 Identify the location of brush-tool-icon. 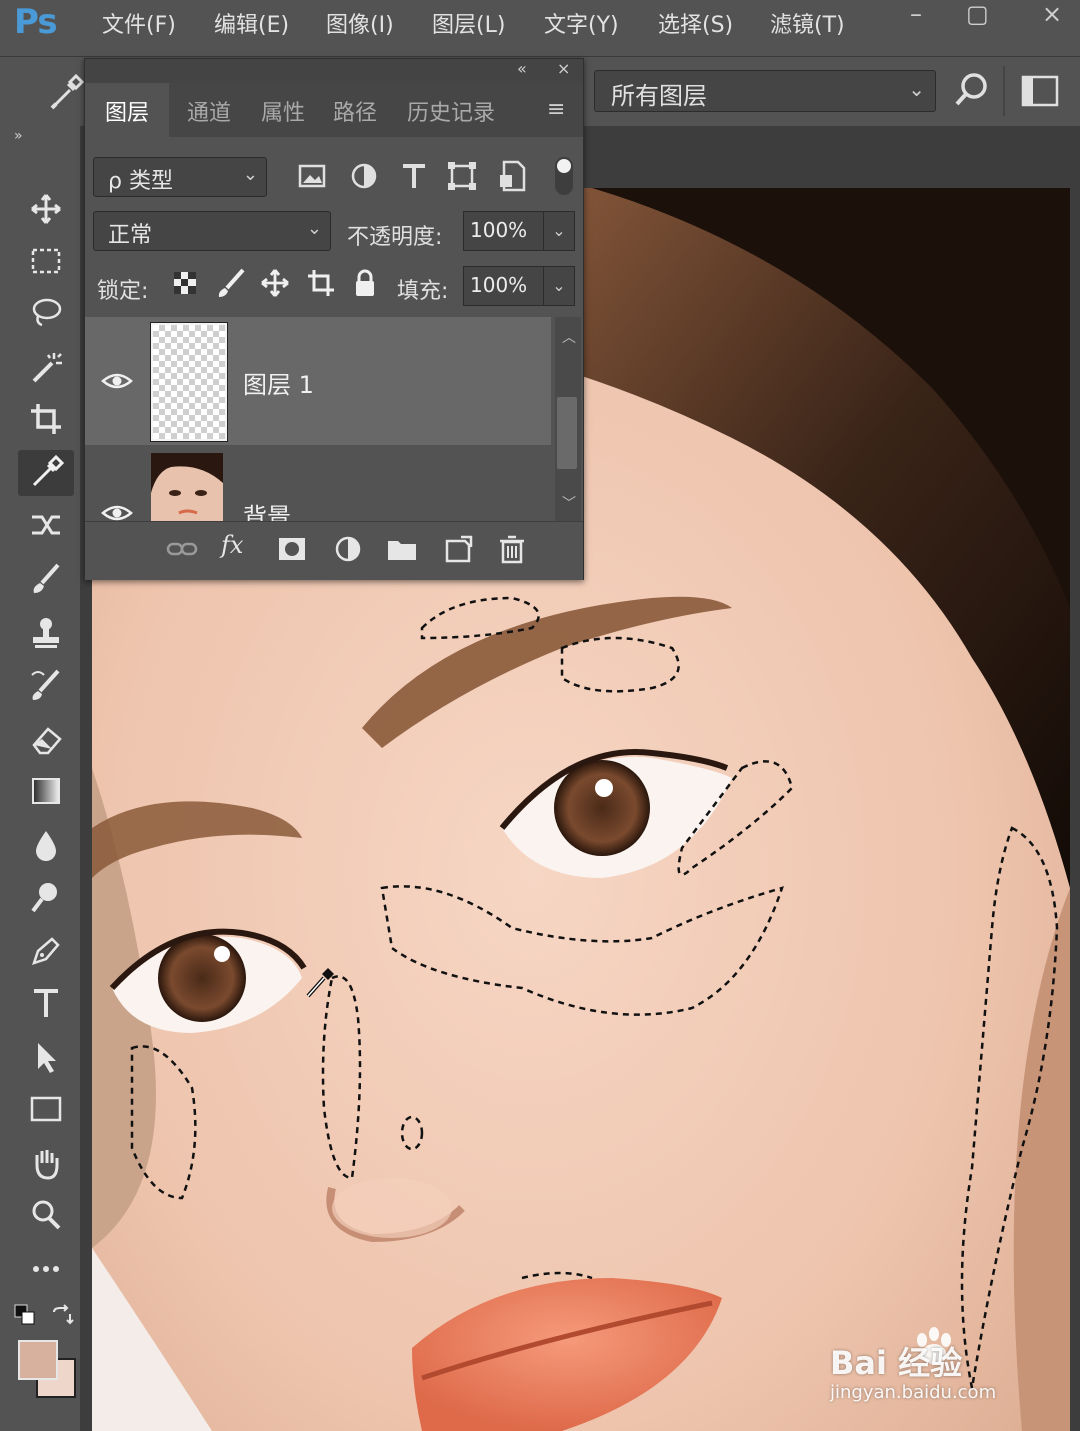
(46, 579).